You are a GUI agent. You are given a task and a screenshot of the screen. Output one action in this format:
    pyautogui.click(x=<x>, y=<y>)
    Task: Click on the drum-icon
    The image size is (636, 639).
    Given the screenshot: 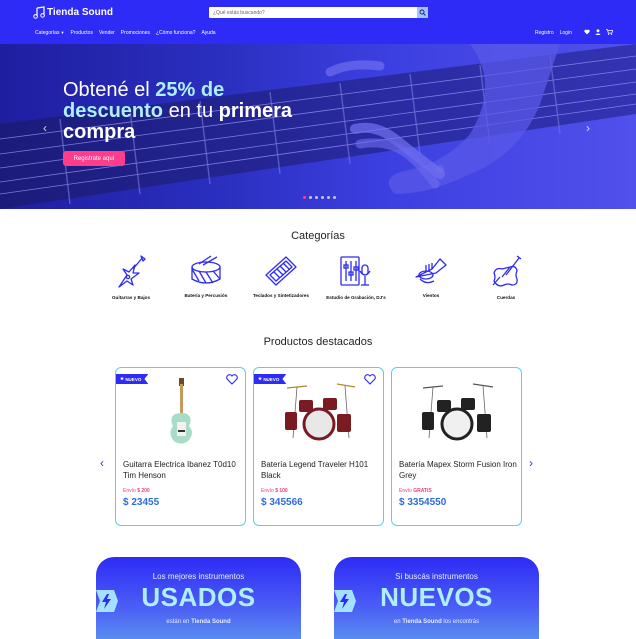 What is the action you would take?
    pyautogui.click(x=206, y=269)
    